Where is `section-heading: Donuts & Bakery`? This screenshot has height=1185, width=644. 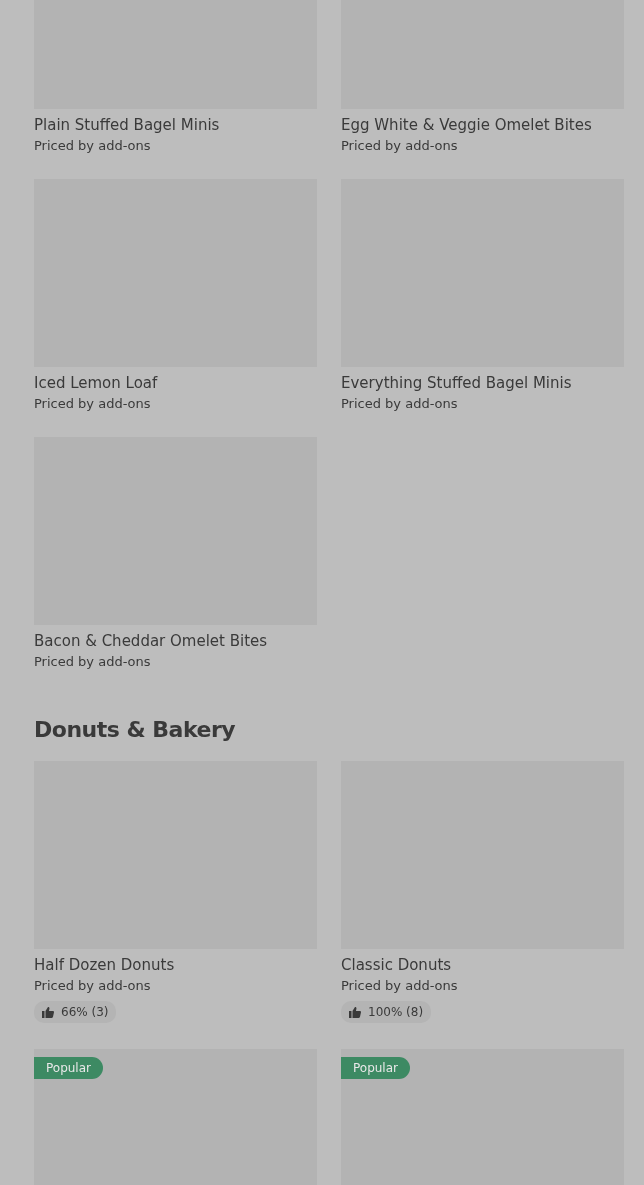
section-heading: Donuts & Bakery is located at coordinates (135, 730).